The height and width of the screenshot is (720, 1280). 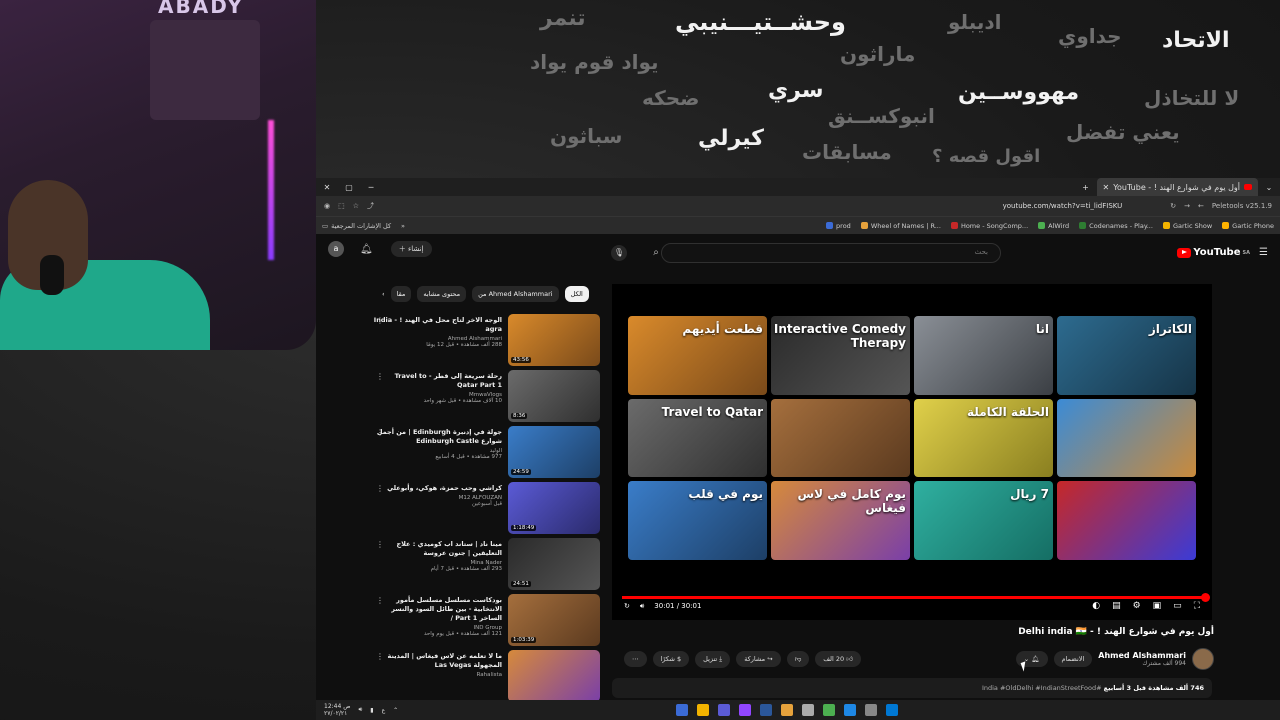 What do you see at coordinates (401, 294) in the screenshot?
I see `chip-more: مقا` at bounding box center [401, 294].